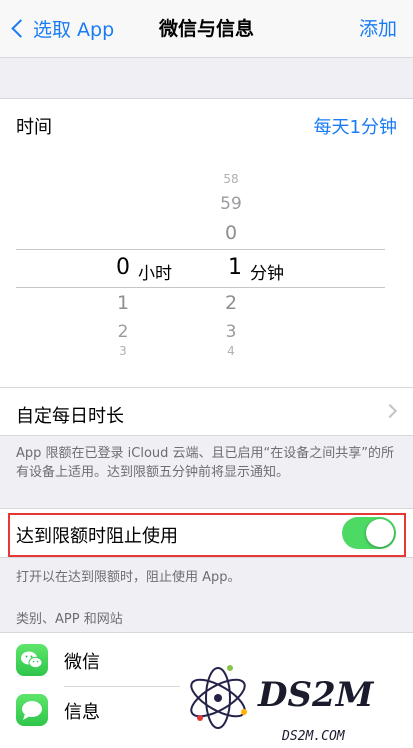 Image resolution: width=413 pixels, height=748 pixels. What do you see at coordinates (231, 204) in the screenshot?
I see `minutes-above-2: 59` at bounding box center [231, 204].